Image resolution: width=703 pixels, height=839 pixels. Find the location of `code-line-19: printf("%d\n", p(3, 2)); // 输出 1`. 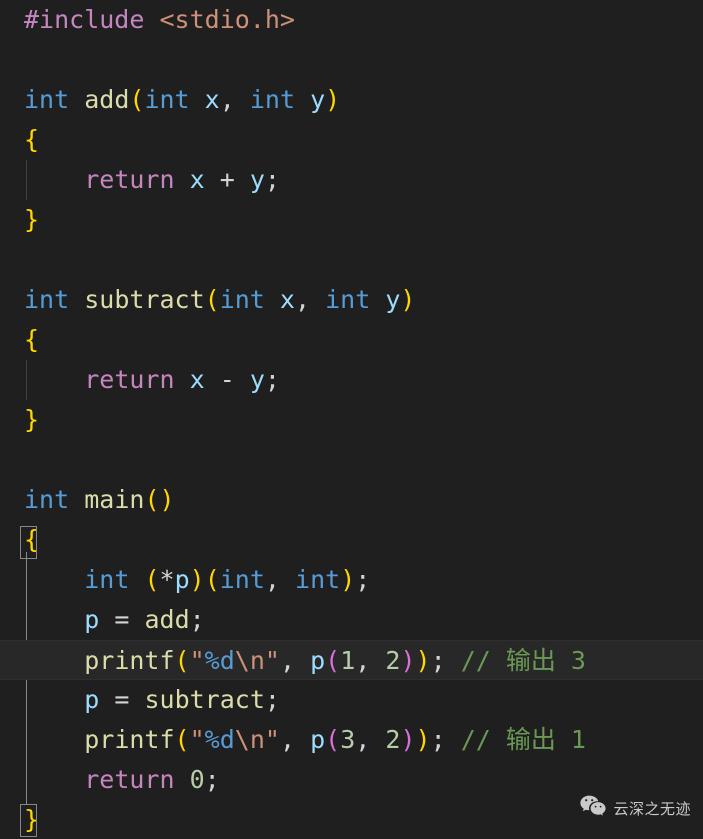

code-line-19: printf("%d\n", p(3, 2)); // 输出 1 is located at coordinates (351, 740).